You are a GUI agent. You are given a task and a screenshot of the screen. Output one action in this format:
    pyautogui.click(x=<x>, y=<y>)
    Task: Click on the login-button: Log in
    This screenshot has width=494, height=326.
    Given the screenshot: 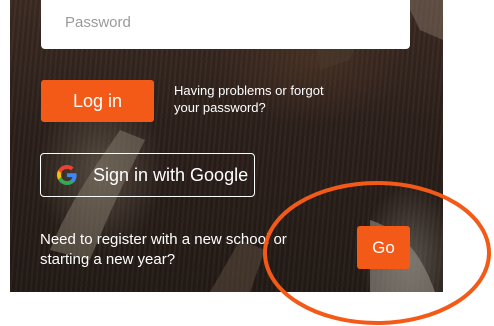 What is the action you would take?
    pyautogui.click(x=97, y=101)
    